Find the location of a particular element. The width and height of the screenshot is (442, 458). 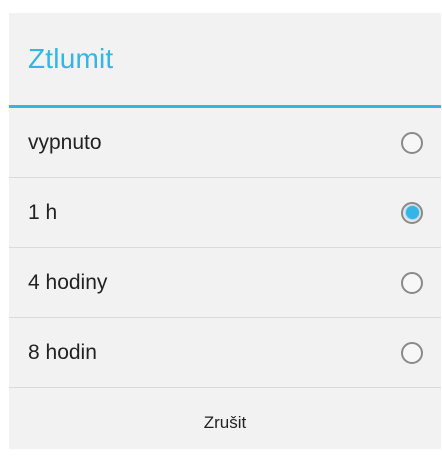

radio-button-1h is located at coordinates (412, 212).